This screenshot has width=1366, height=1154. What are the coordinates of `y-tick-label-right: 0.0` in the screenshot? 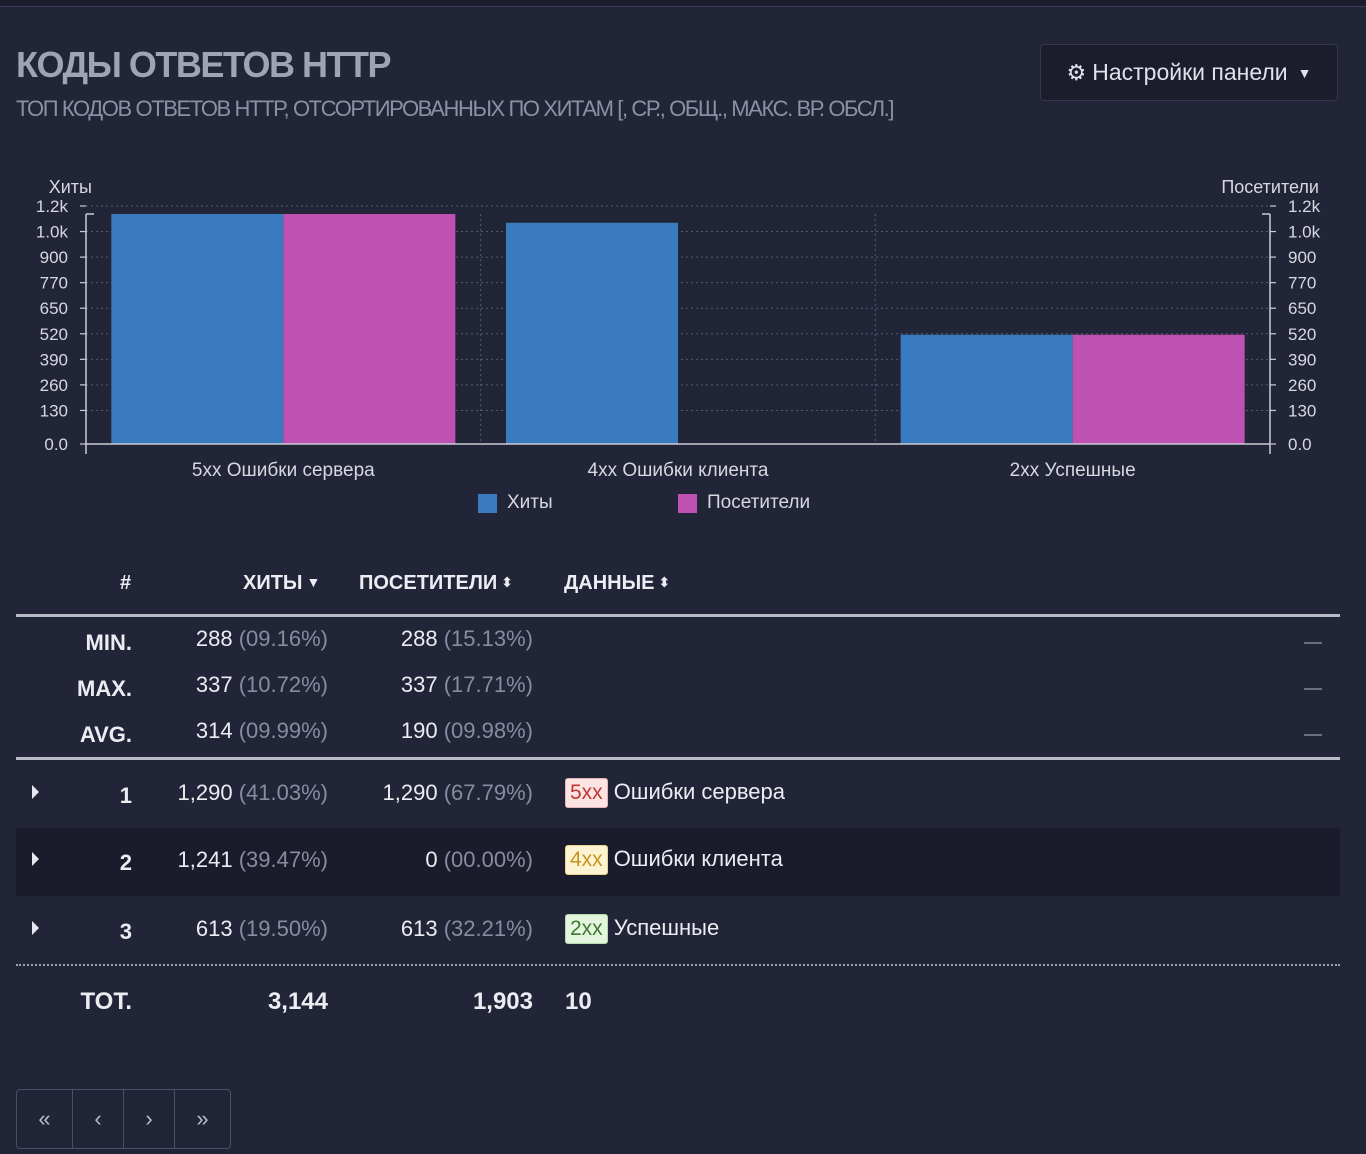 It's located at (1300, 444).